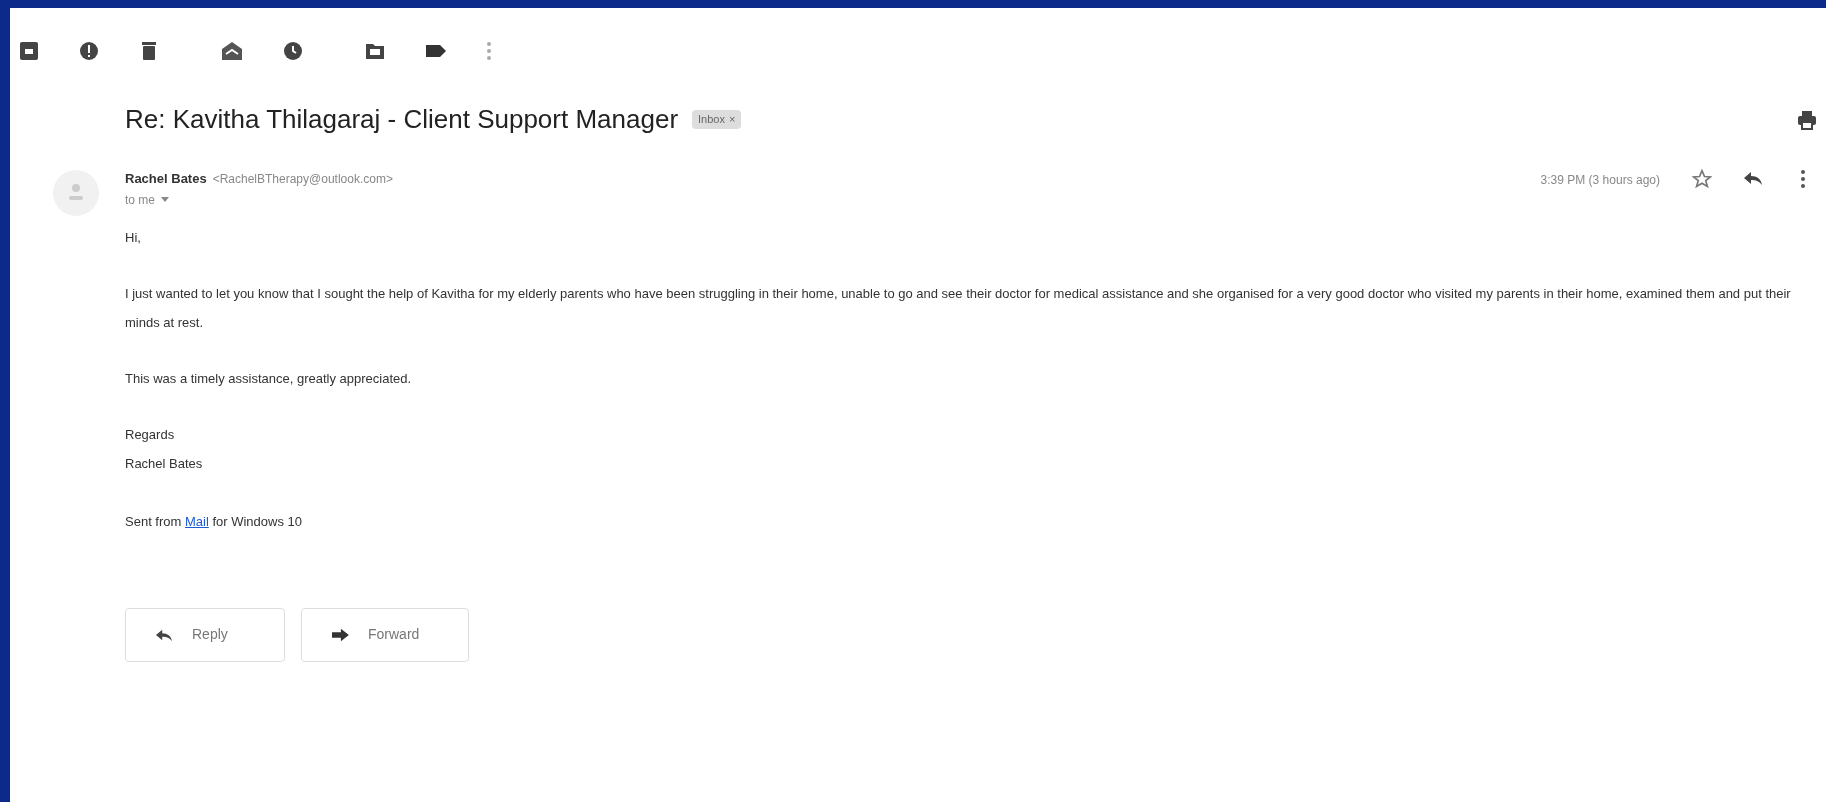 This screenshot has width=1826, height=802. What do you see at coordinates (1753, 178) in the screenshot?
I see `reply-icon` at bounding box center [1753, 178].